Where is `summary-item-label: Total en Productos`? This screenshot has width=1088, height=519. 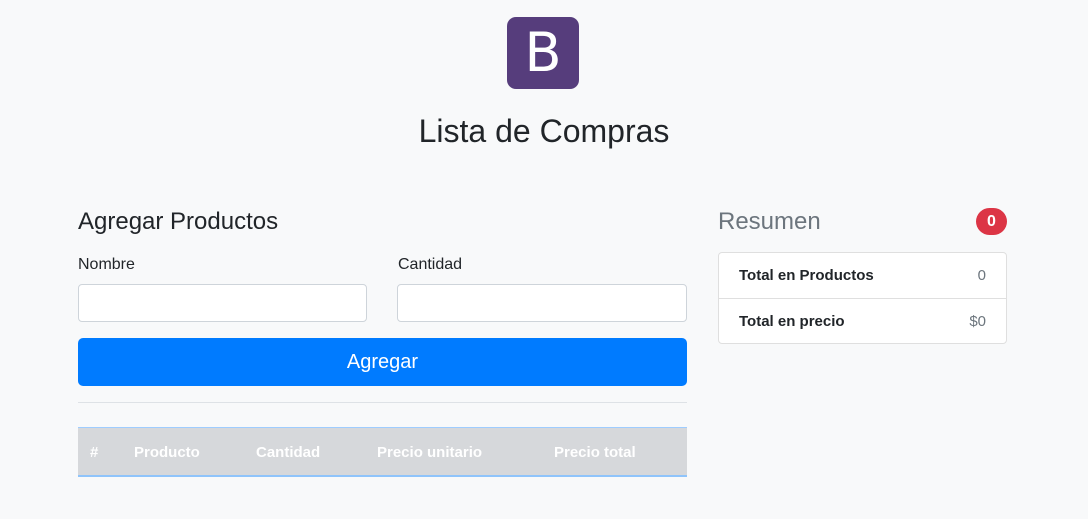
summary-item-label: Total en Productos is located at coordinates (806, 275).